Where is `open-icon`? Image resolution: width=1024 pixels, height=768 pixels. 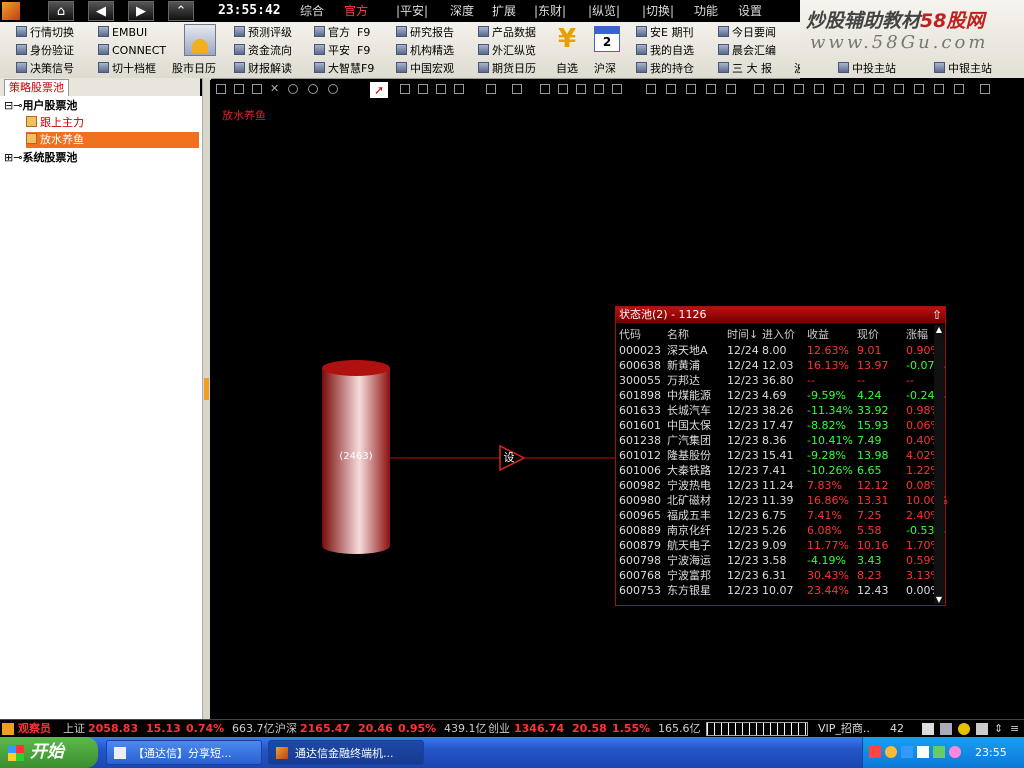 open-icon is located at coordinates (239, 89).